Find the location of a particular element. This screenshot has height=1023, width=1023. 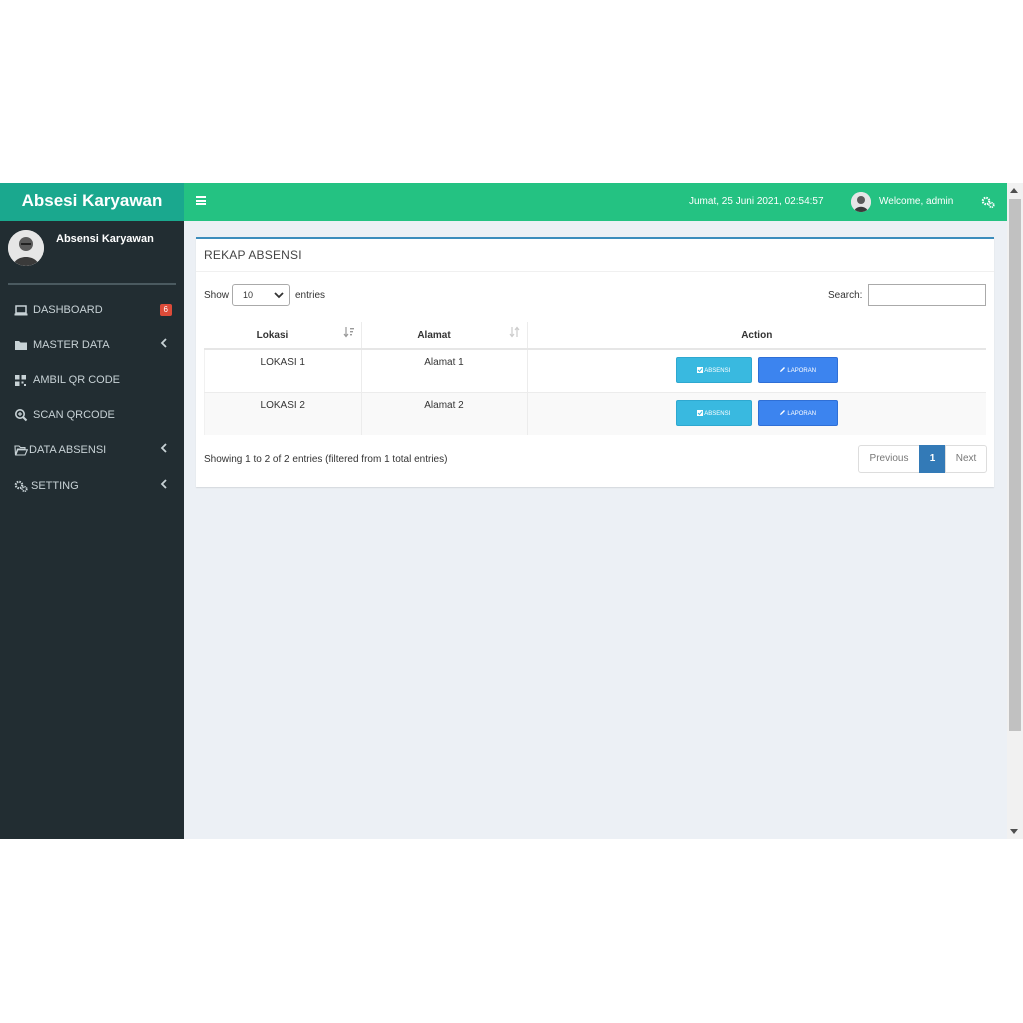

entries-label: entries is located at coordinates (310, 295).